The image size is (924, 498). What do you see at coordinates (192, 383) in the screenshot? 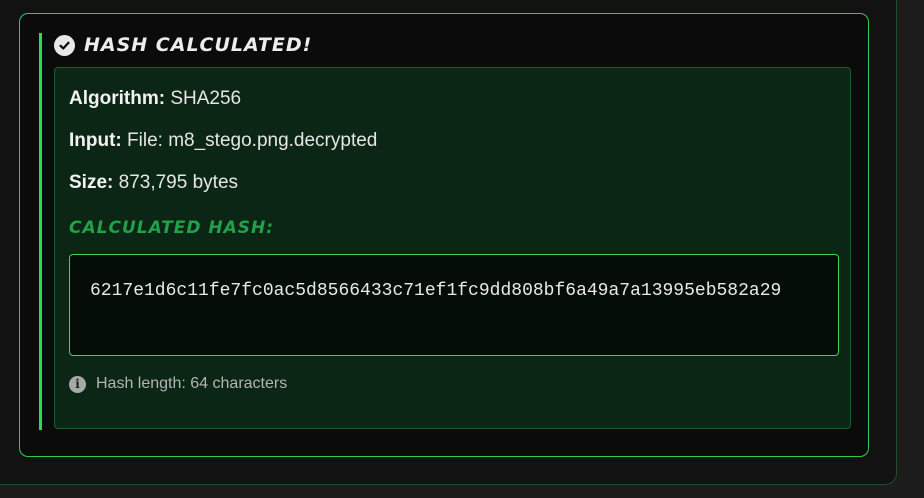
I see `hash-length-text: Hash length: 64 characters` at bounding box center [192, 383].